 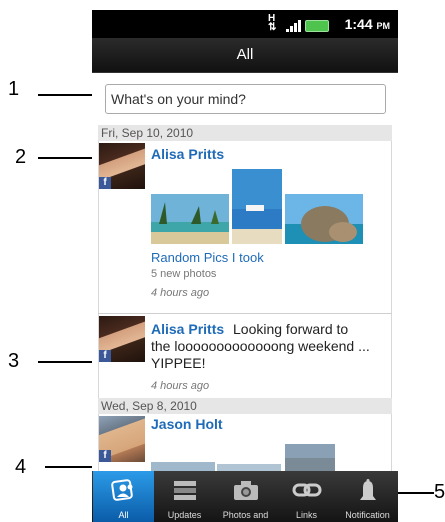 I want to click on date-header-2: Wed, Sep 8, 2010, so click(x=245, y=406).